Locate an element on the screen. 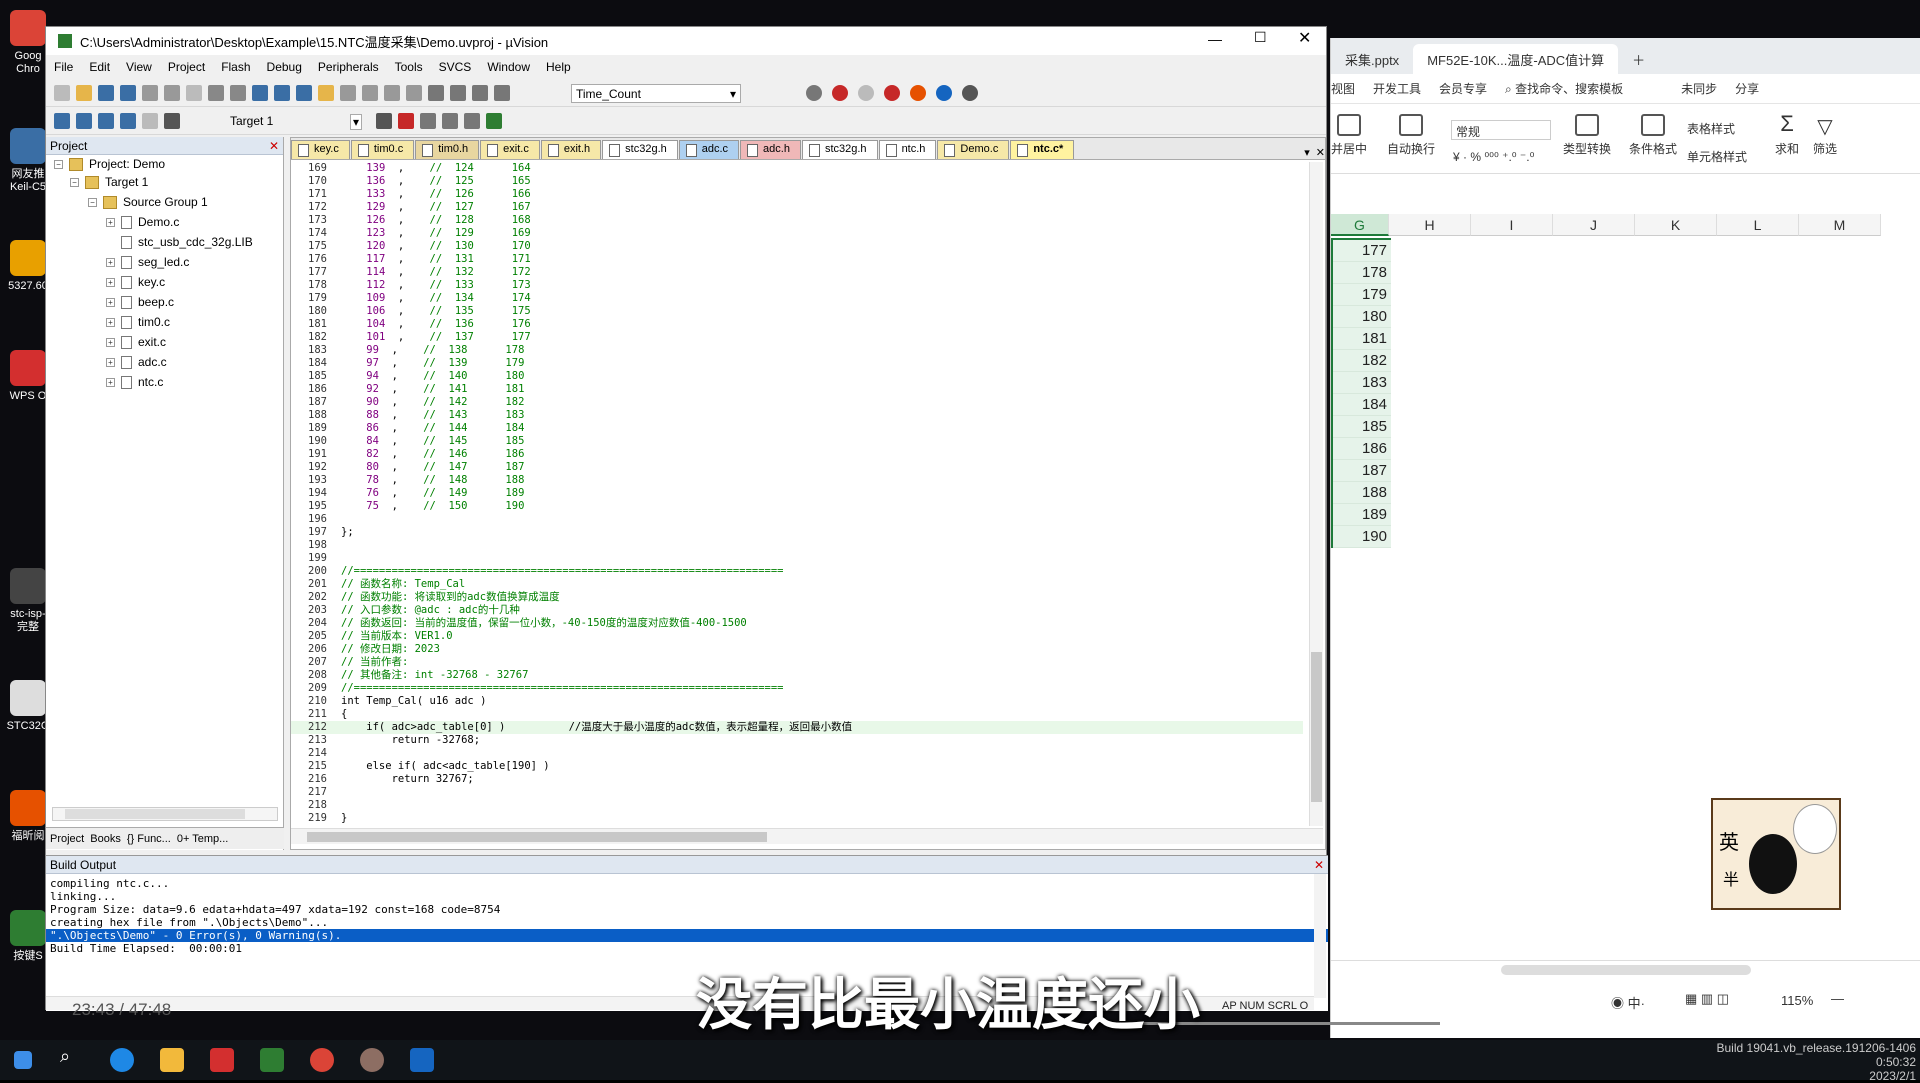  wps-taskbar-icon is located at coordinates (222, 1060).